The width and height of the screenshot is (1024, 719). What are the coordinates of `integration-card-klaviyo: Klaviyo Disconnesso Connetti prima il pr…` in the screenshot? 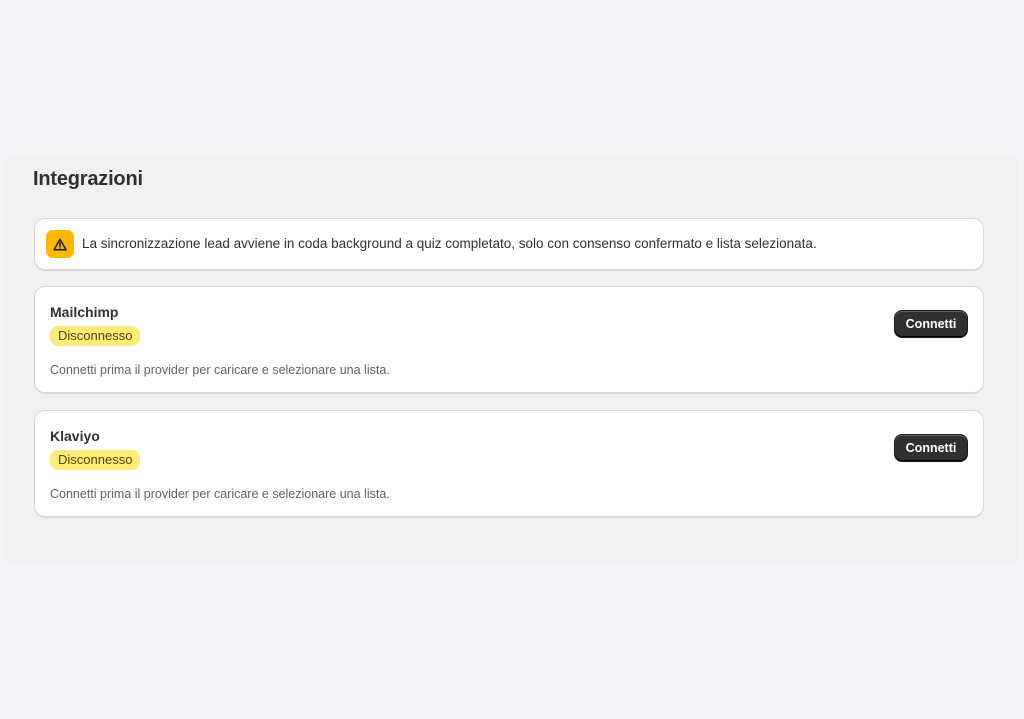 It's located at (509, 463).